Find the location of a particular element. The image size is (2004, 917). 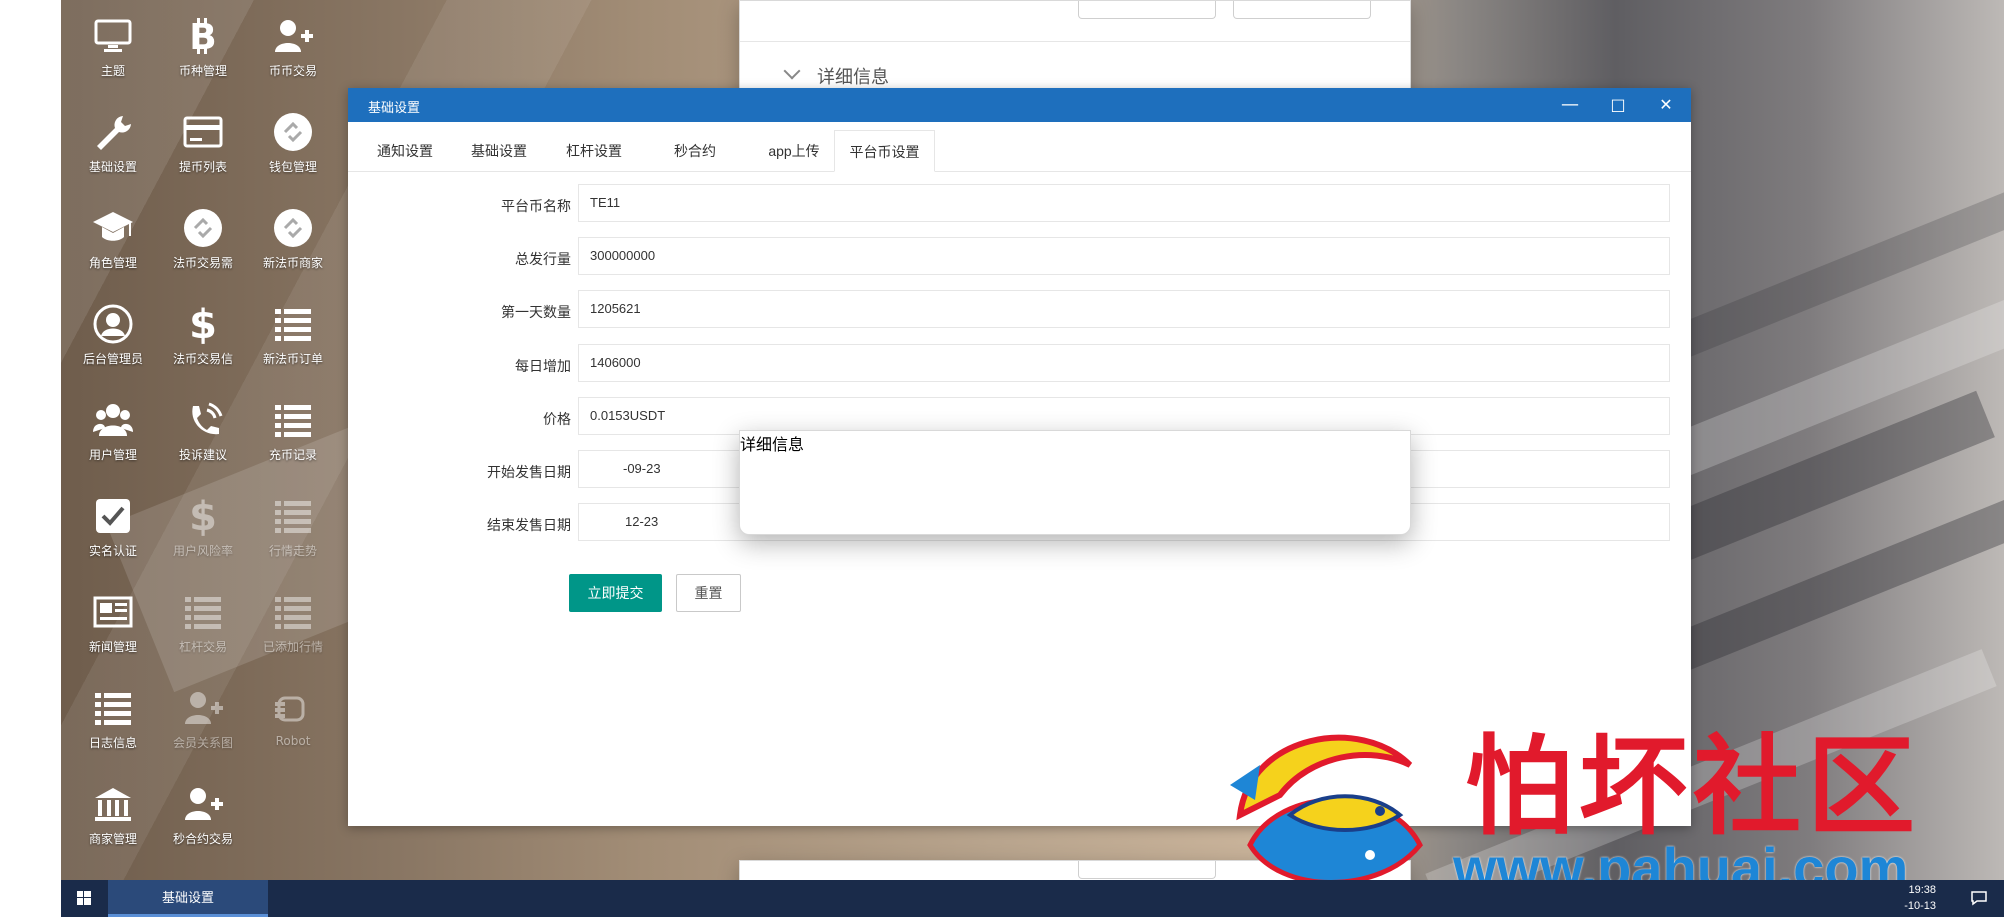

window-titlebar: 基础设置 — □ ✕ is located at coordinates (1019, 105).